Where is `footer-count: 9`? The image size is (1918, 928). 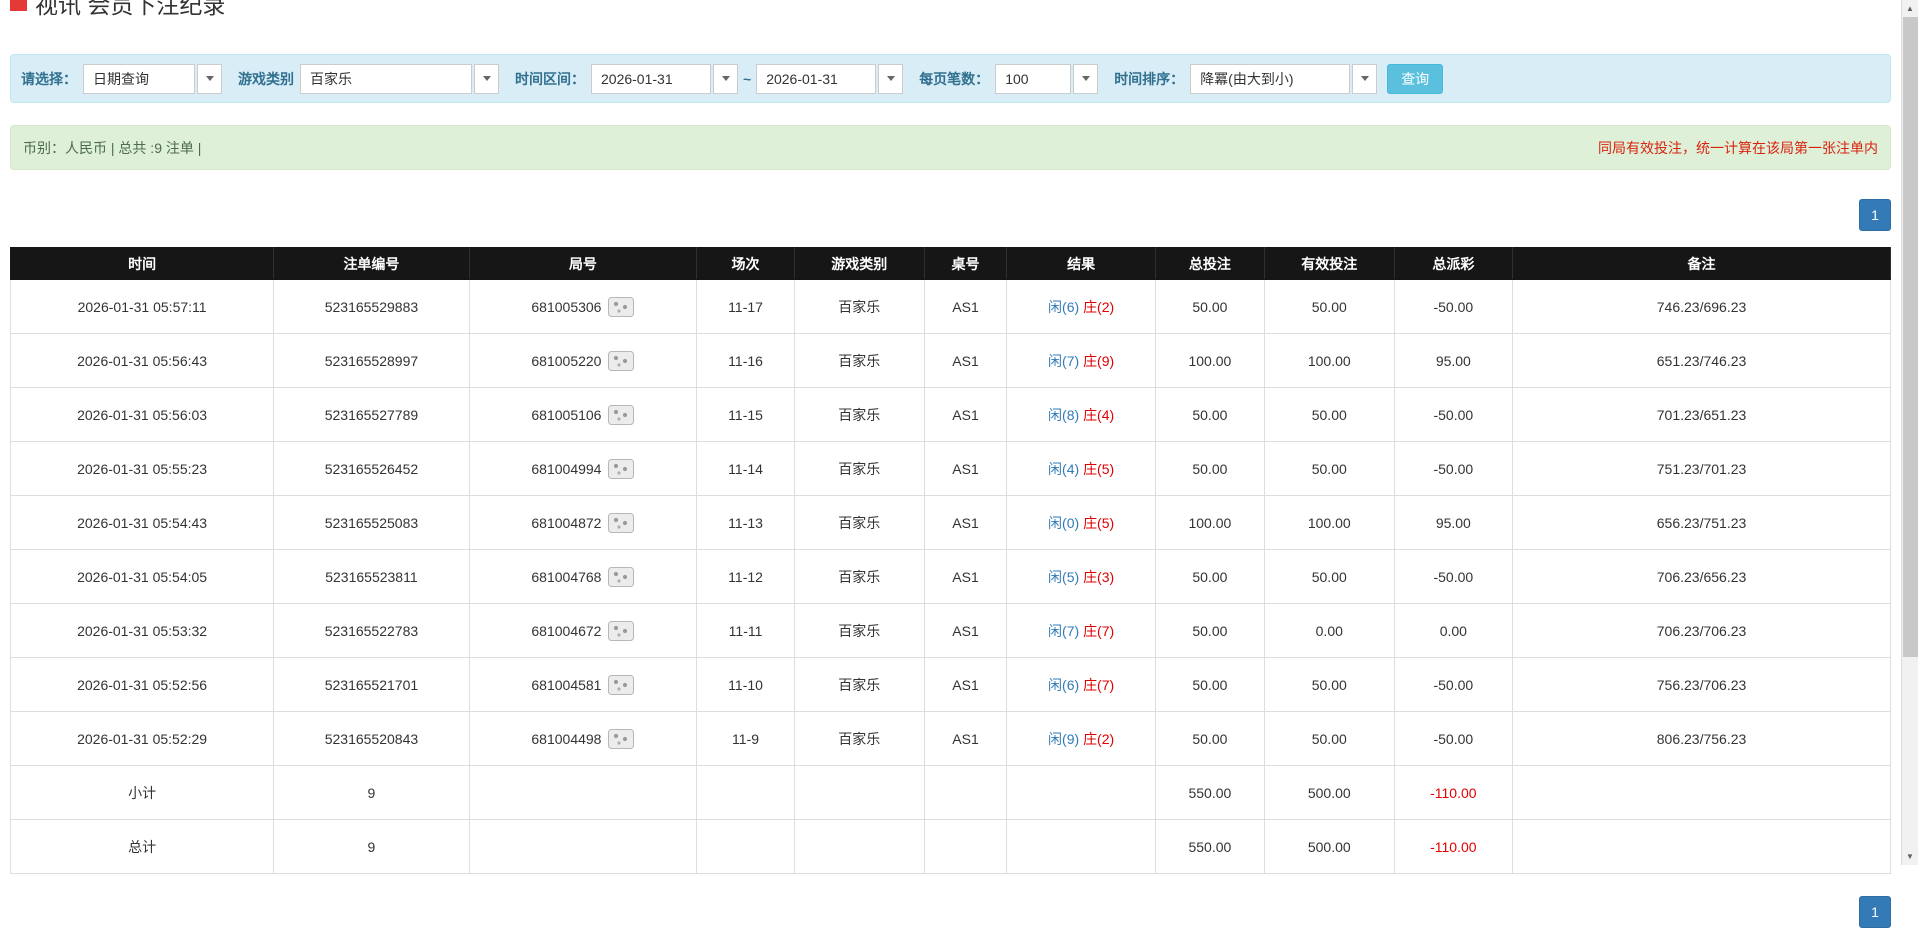 footer-count: 9 is located at coordinates (371, 846).